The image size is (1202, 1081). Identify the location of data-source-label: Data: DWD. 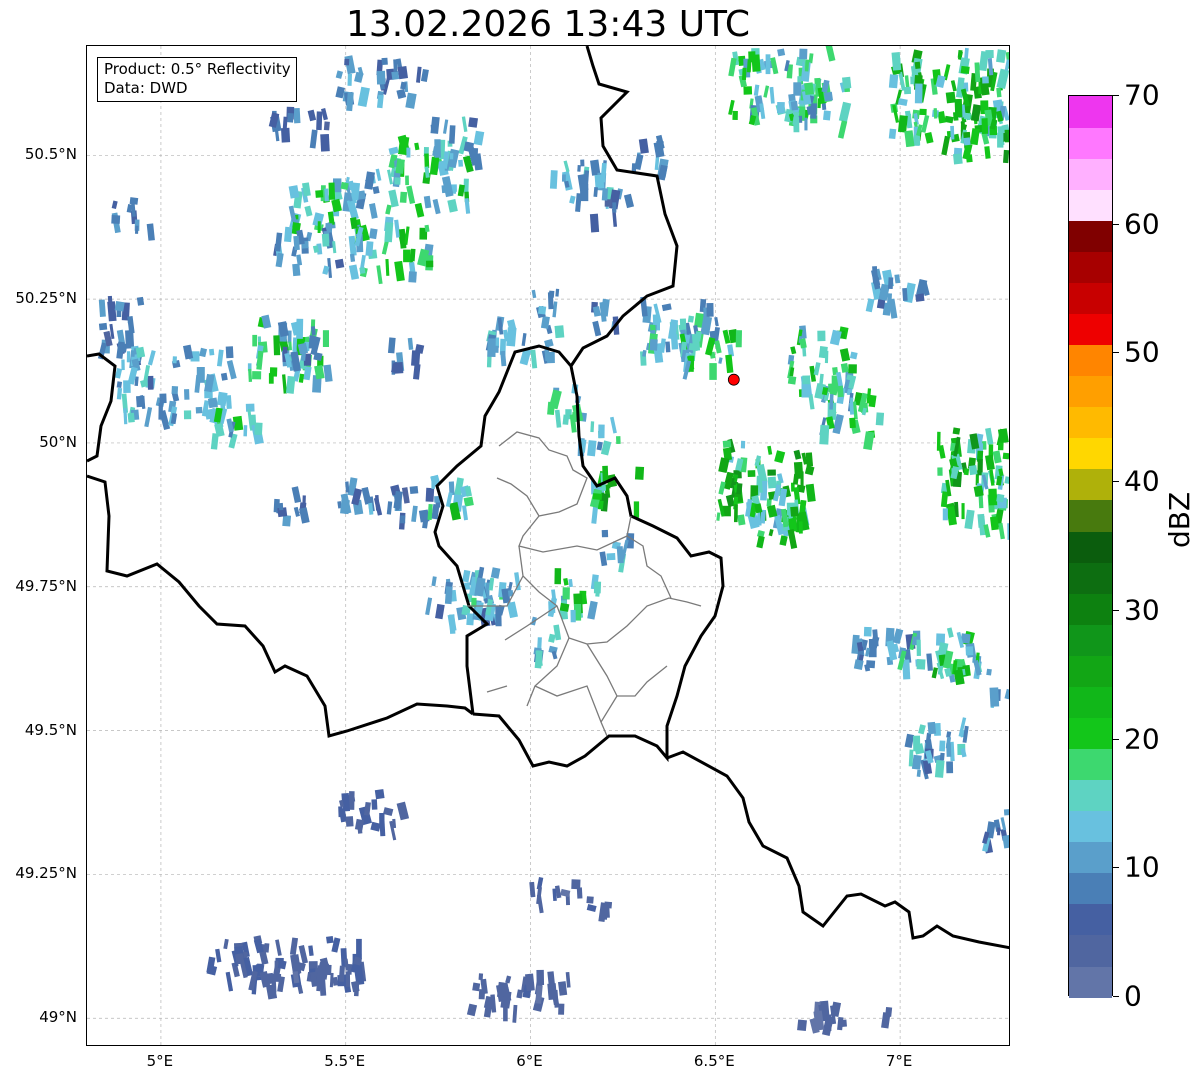
(146, 88).